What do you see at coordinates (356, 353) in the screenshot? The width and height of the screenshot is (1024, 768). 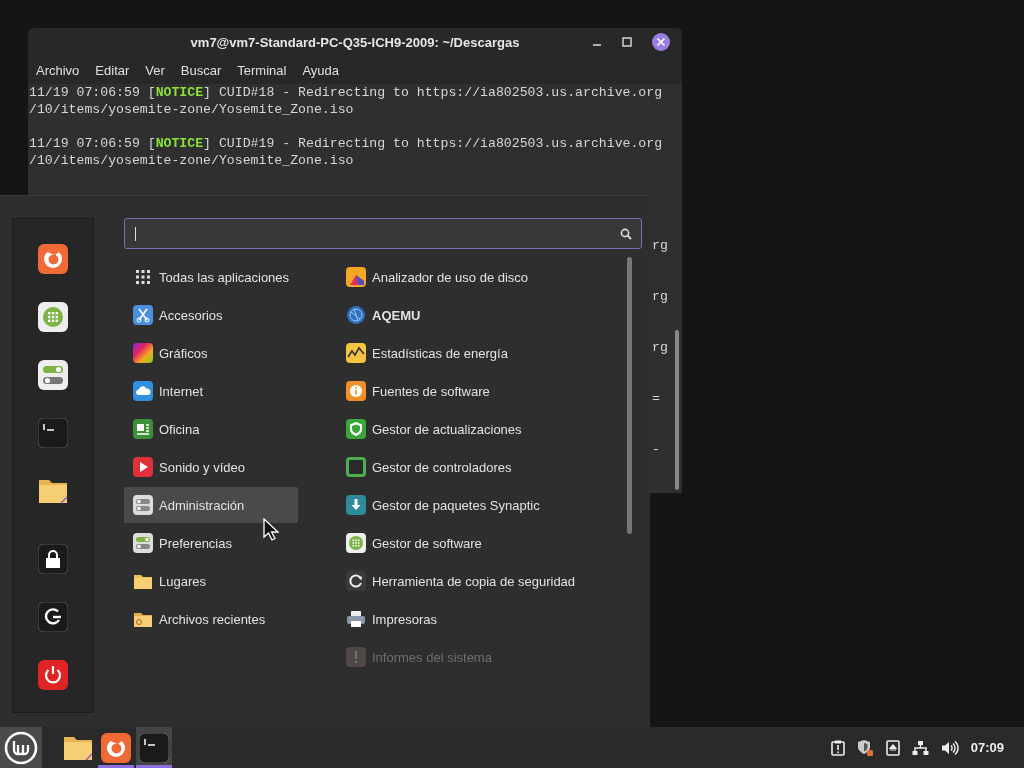 I see `line-chart-icon` at bounding box center [356, 353].